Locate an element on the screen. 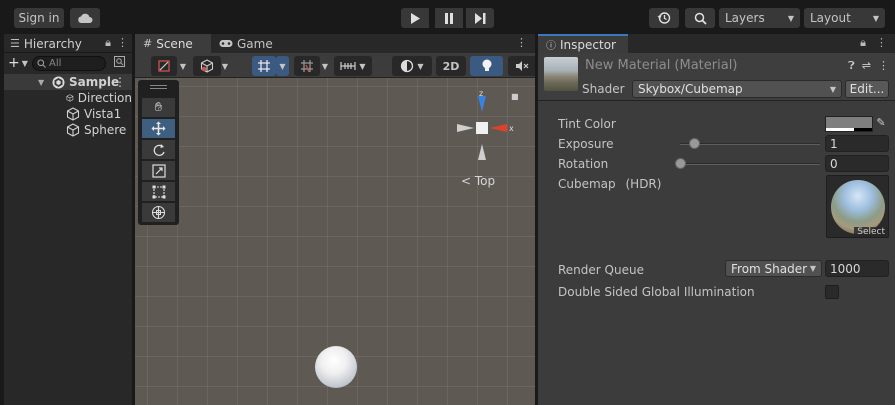 This screenshot has width=895, height=405. tab-scene: # Scene is located at coordinates (173, 43).